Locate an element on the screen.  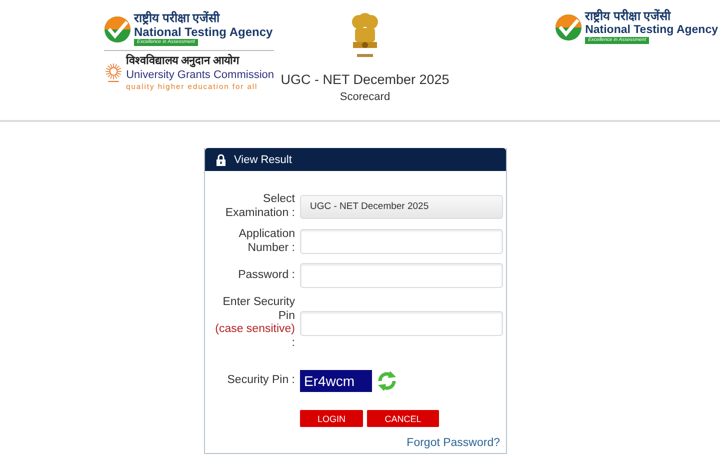
page-subtitle: Scorecard is located at coordinates (365, 97).